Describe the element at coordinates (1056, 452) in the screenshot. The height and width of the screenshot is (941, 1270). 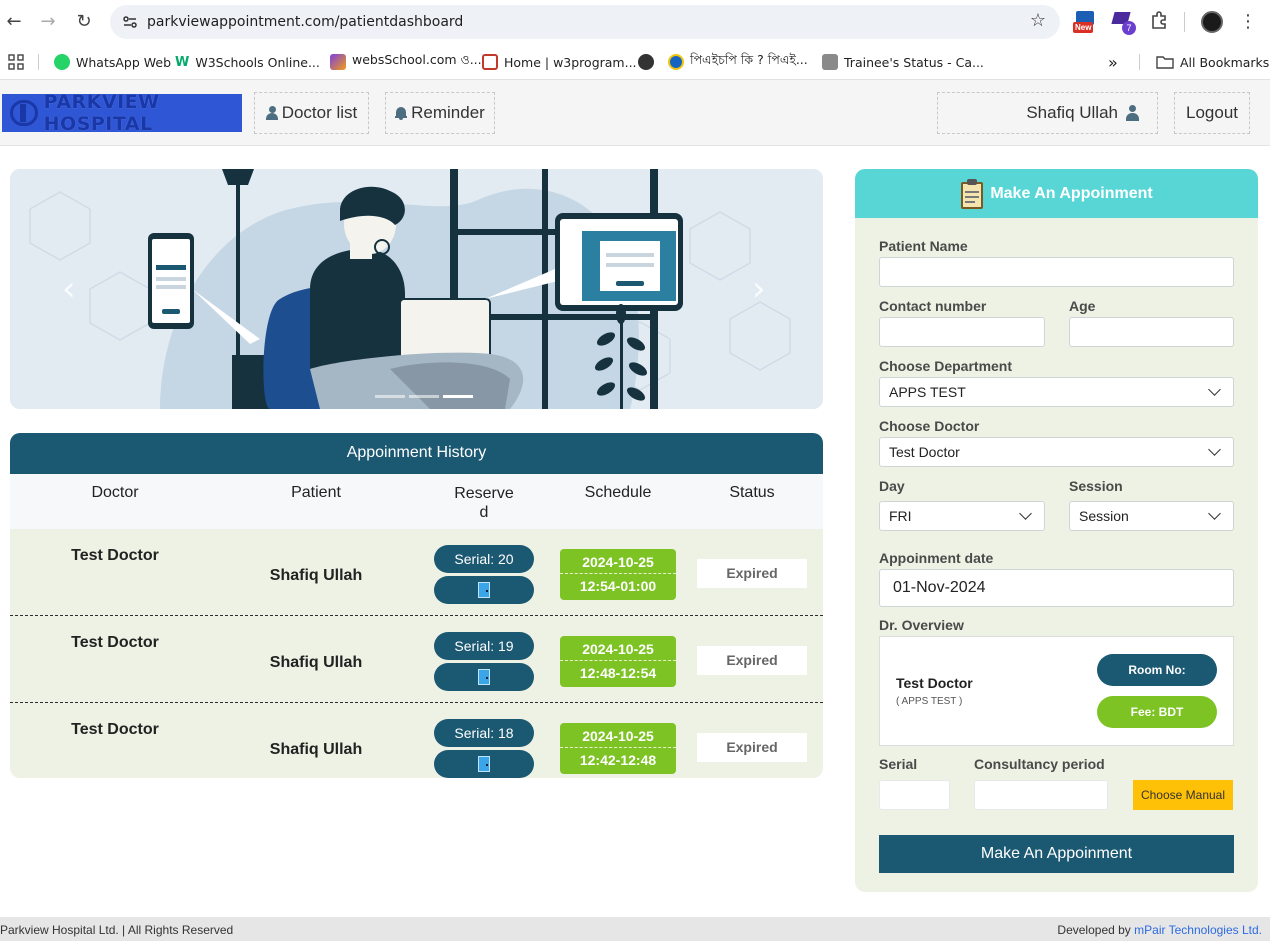
I see `doctor-select: Test Doctor` at that location.